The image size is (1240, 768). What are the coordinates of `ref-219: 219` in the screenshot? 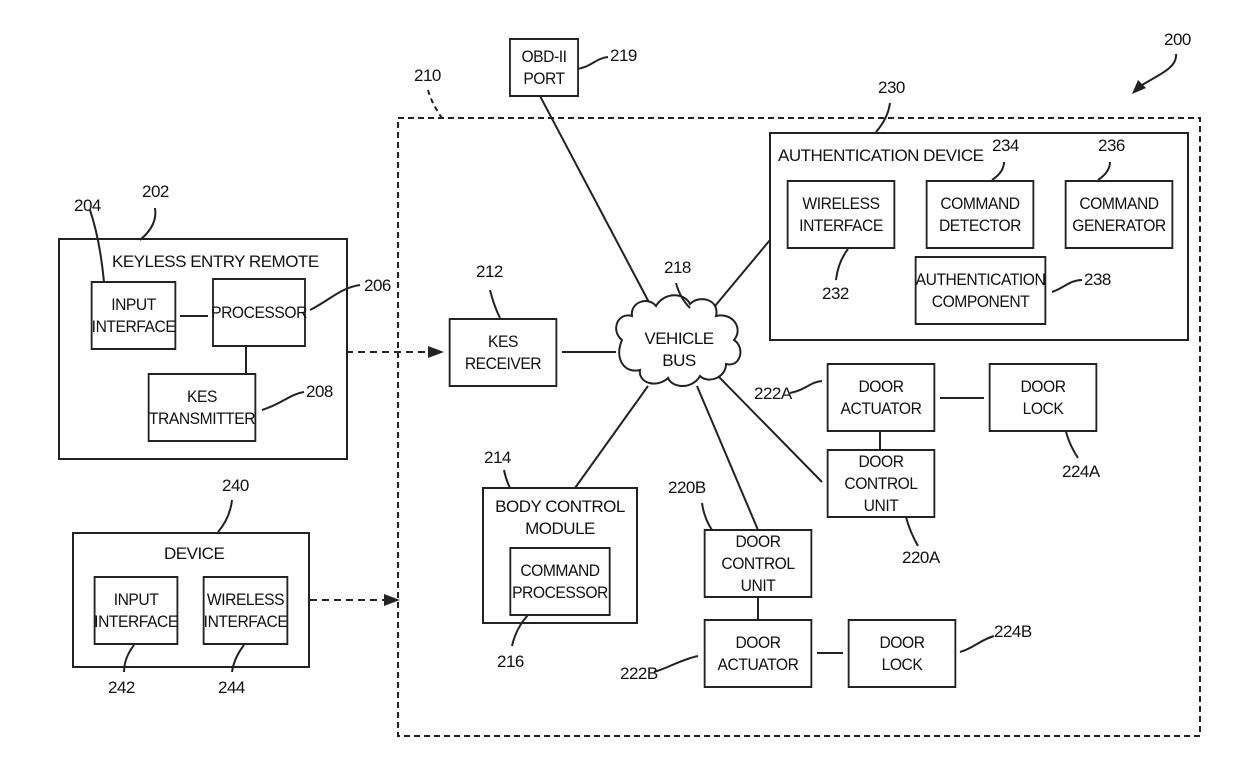 It's located at (623, 55).